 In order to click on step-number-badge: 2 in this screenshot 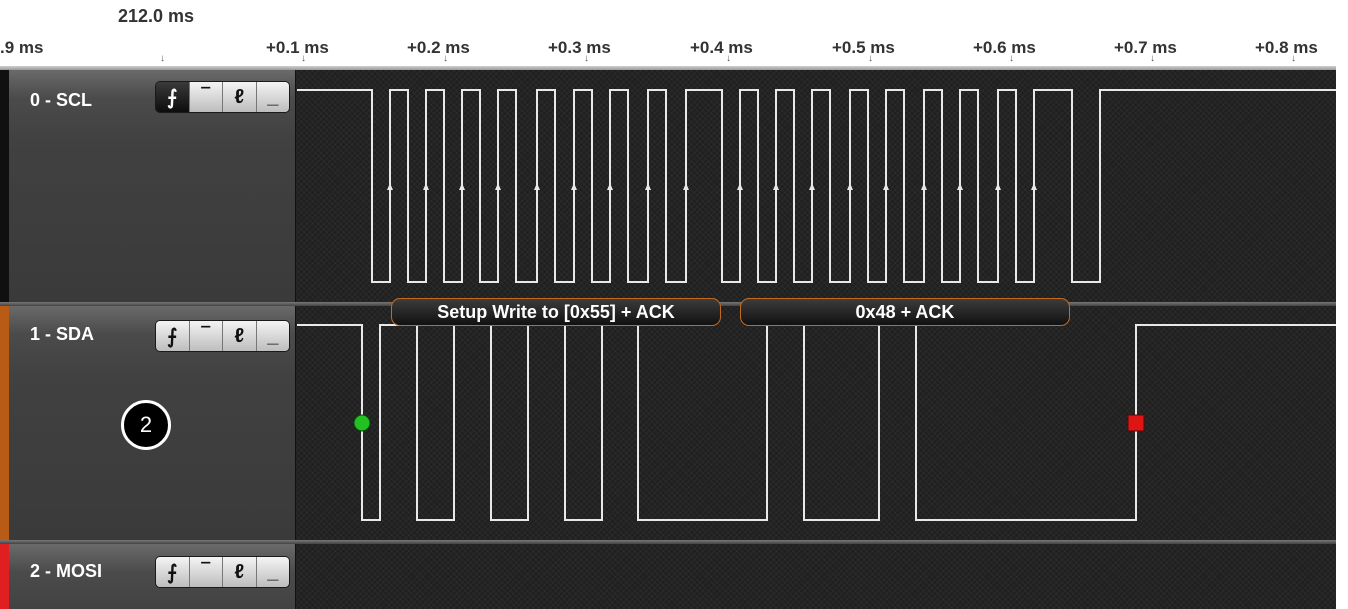, I will do `click(146, 425)`.